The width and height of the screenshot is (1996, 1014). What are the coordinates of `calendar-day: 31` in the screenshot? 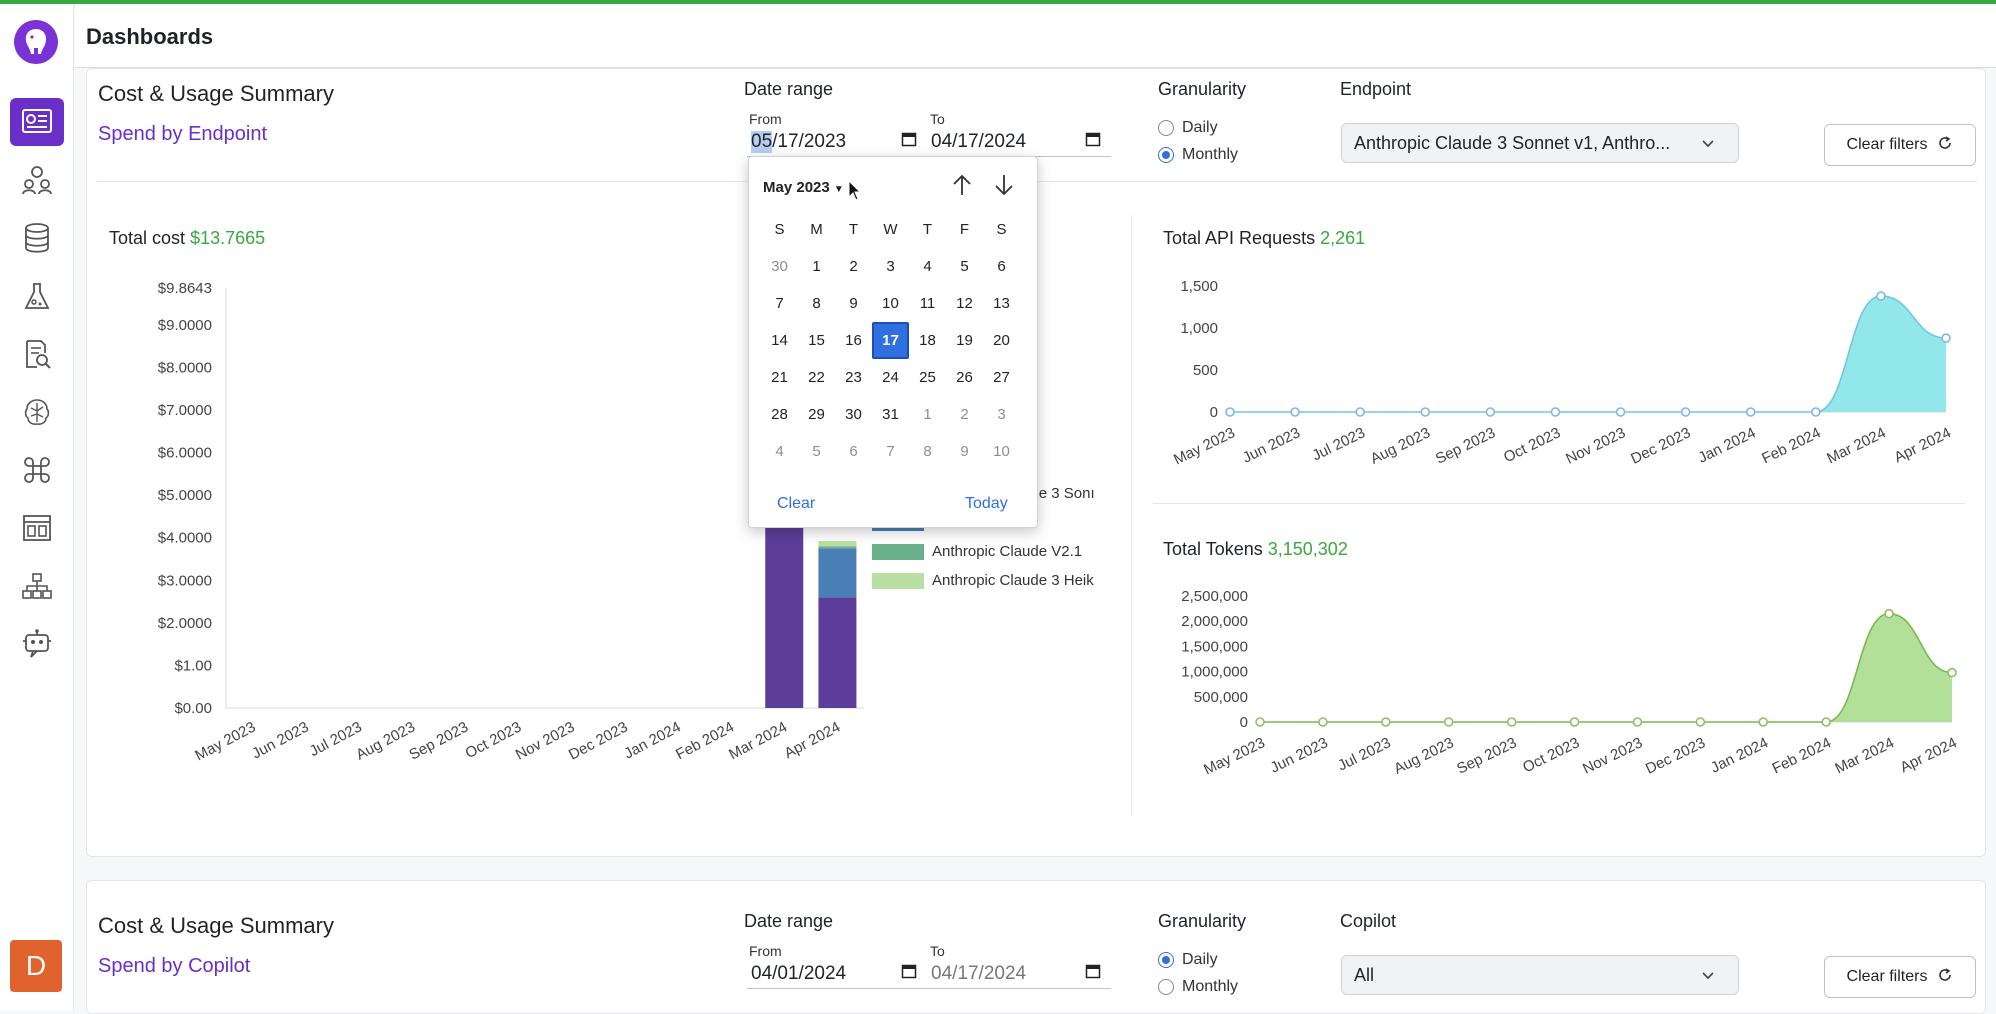 It's located at (890, 414).